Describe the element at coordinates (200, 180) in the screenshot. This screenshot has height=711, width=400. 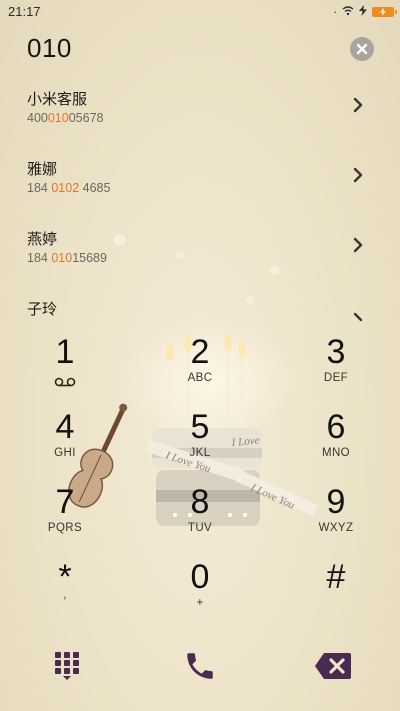
I see `contact-item: 雅娜 184 0102 4685` at that location.